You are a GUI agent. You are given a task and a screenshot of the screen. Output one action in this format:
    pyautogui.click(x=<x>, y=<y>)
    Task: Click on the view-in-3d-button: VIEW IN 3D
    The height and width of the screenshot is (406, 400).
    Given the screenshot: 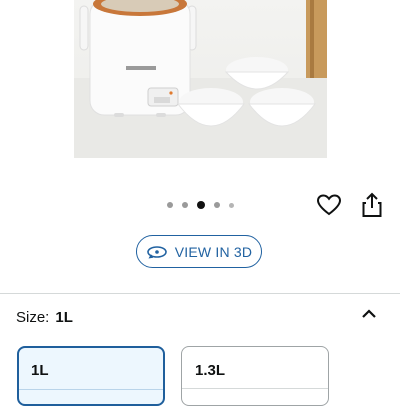 What is the action you would take?
    pyautogui.click(x=199, y=251)
    